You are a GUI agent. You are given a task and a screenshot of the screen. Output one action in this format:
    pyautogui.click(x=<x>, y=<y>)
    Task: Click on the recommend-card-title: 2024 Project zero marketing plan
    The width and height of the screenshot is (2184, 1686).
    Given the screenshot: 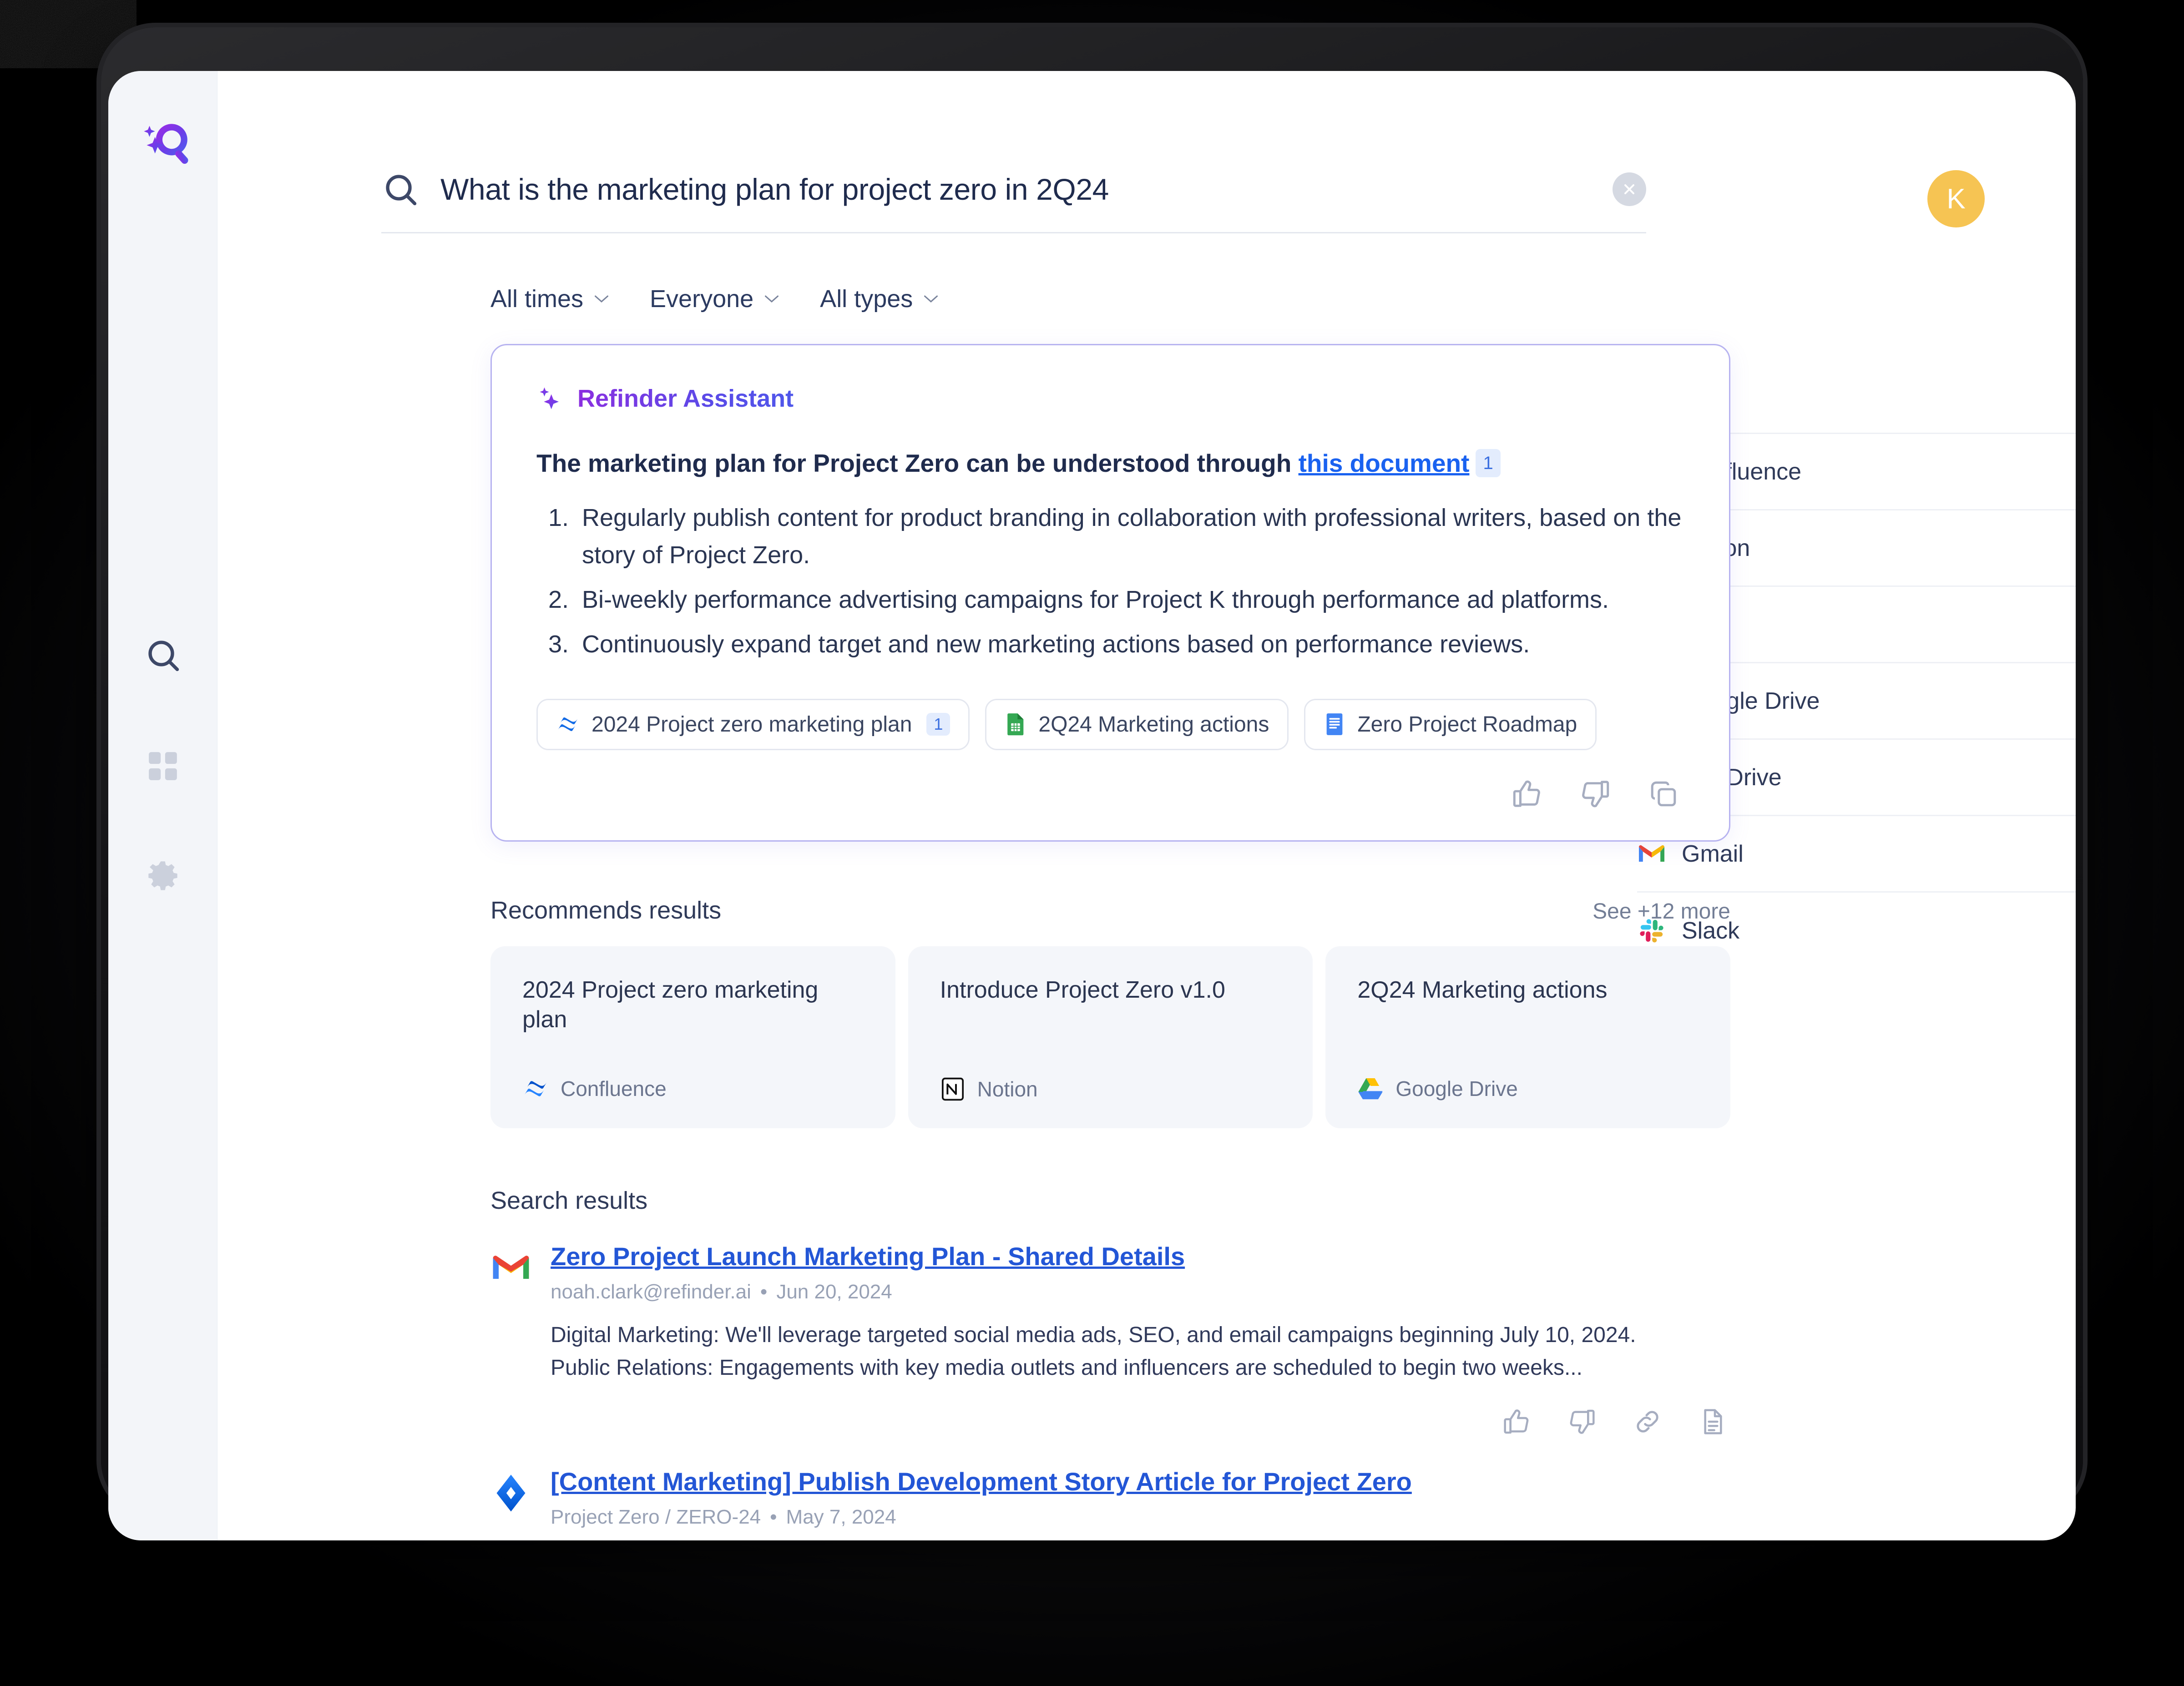 What is the action you would take?
    pyautogui.click(x=671, y=1004)
    